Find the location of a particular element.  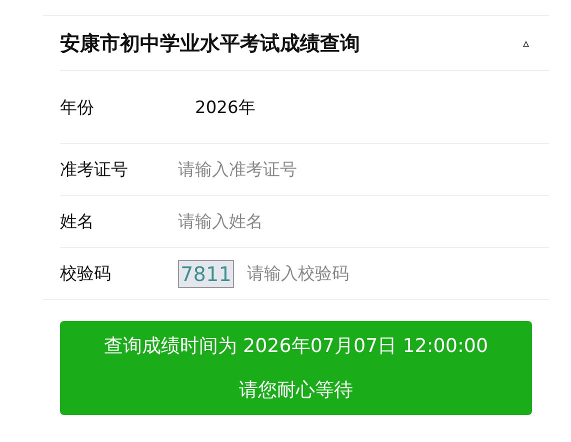

collapse-toggle: ▵ is located at coordinates (536, 43).